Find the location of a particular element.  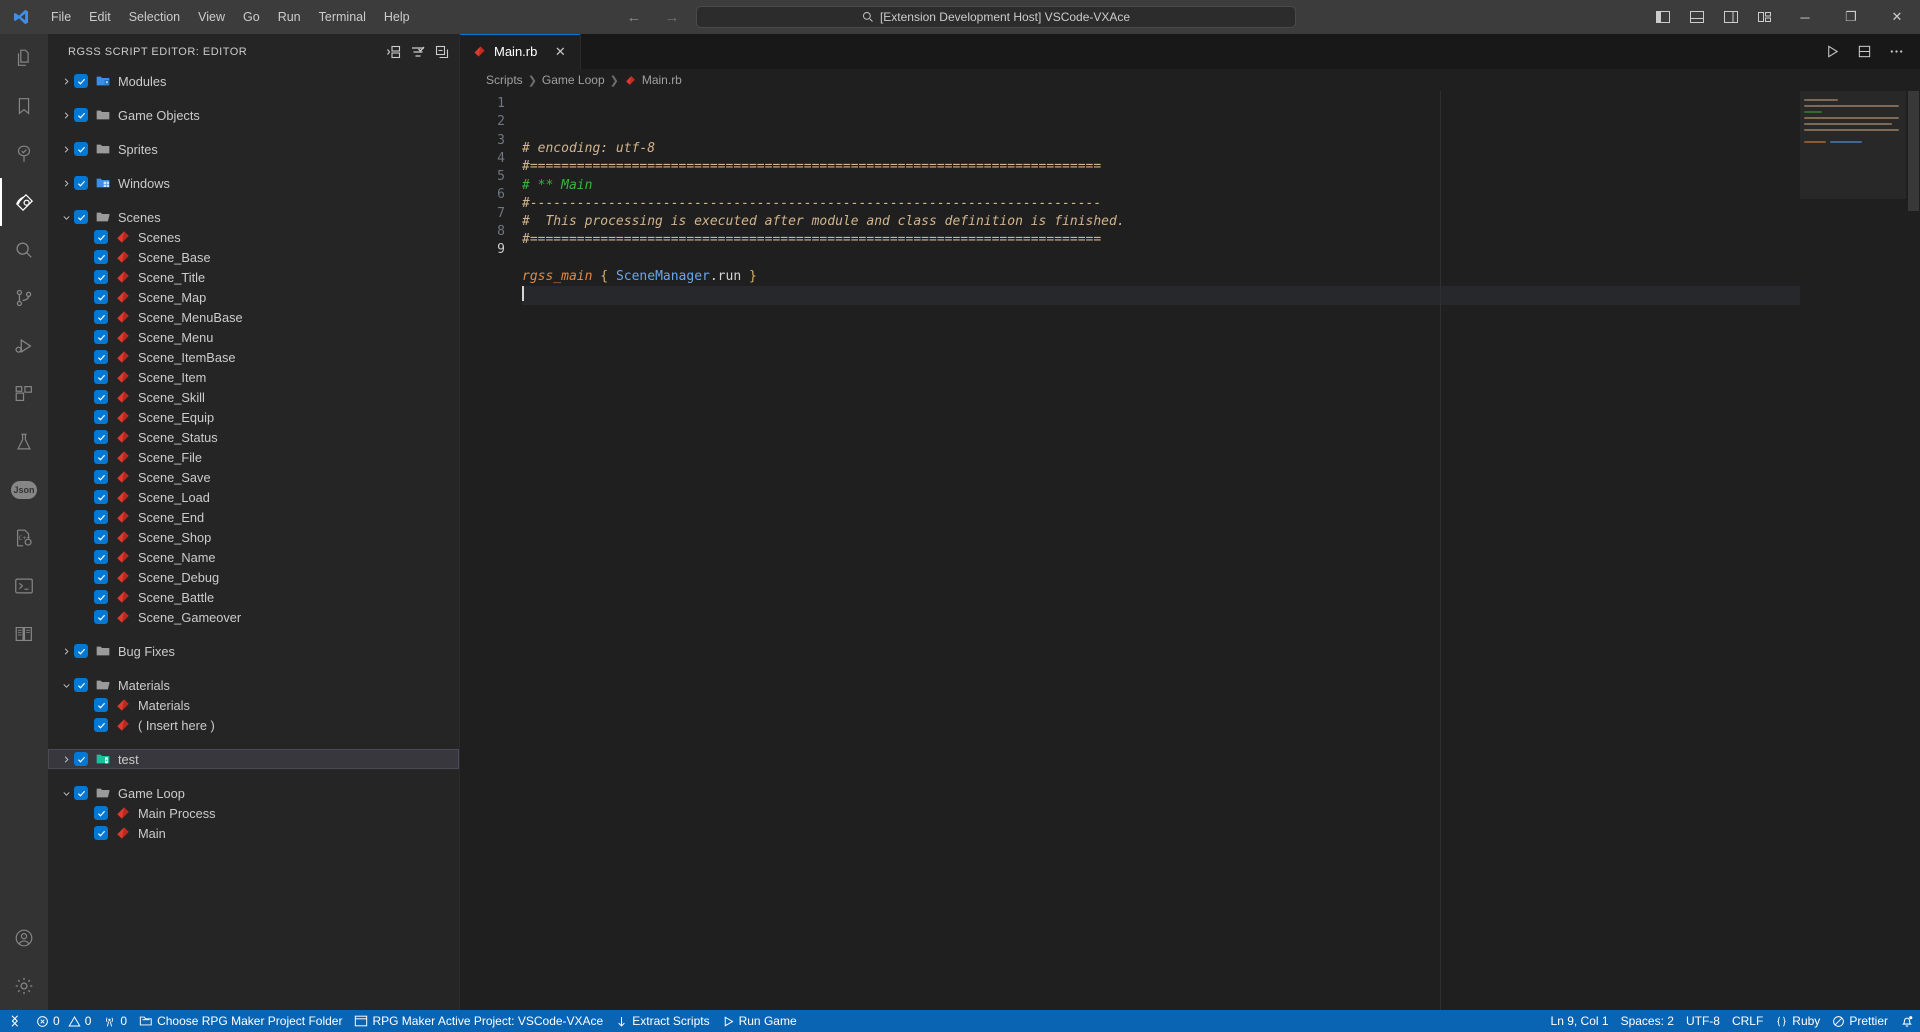

filter-check-icon is located at coordinates (418, 52).